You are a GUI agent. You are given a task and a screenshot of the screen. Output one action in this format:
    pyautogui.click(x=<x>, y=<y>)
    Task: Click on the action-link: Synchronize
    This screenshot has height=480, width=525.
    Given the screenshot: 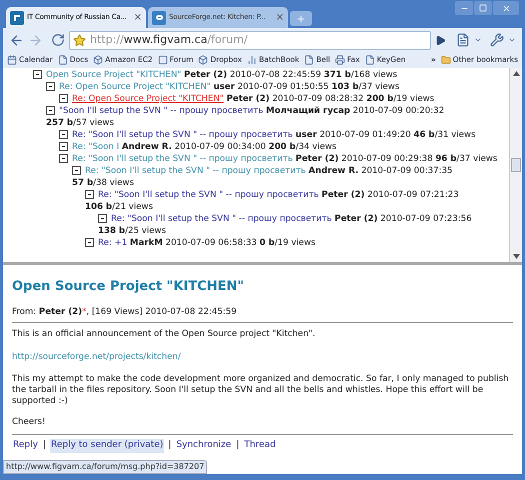 What is the action you would take?
    pyautogui.click(x=203, y=446)
    